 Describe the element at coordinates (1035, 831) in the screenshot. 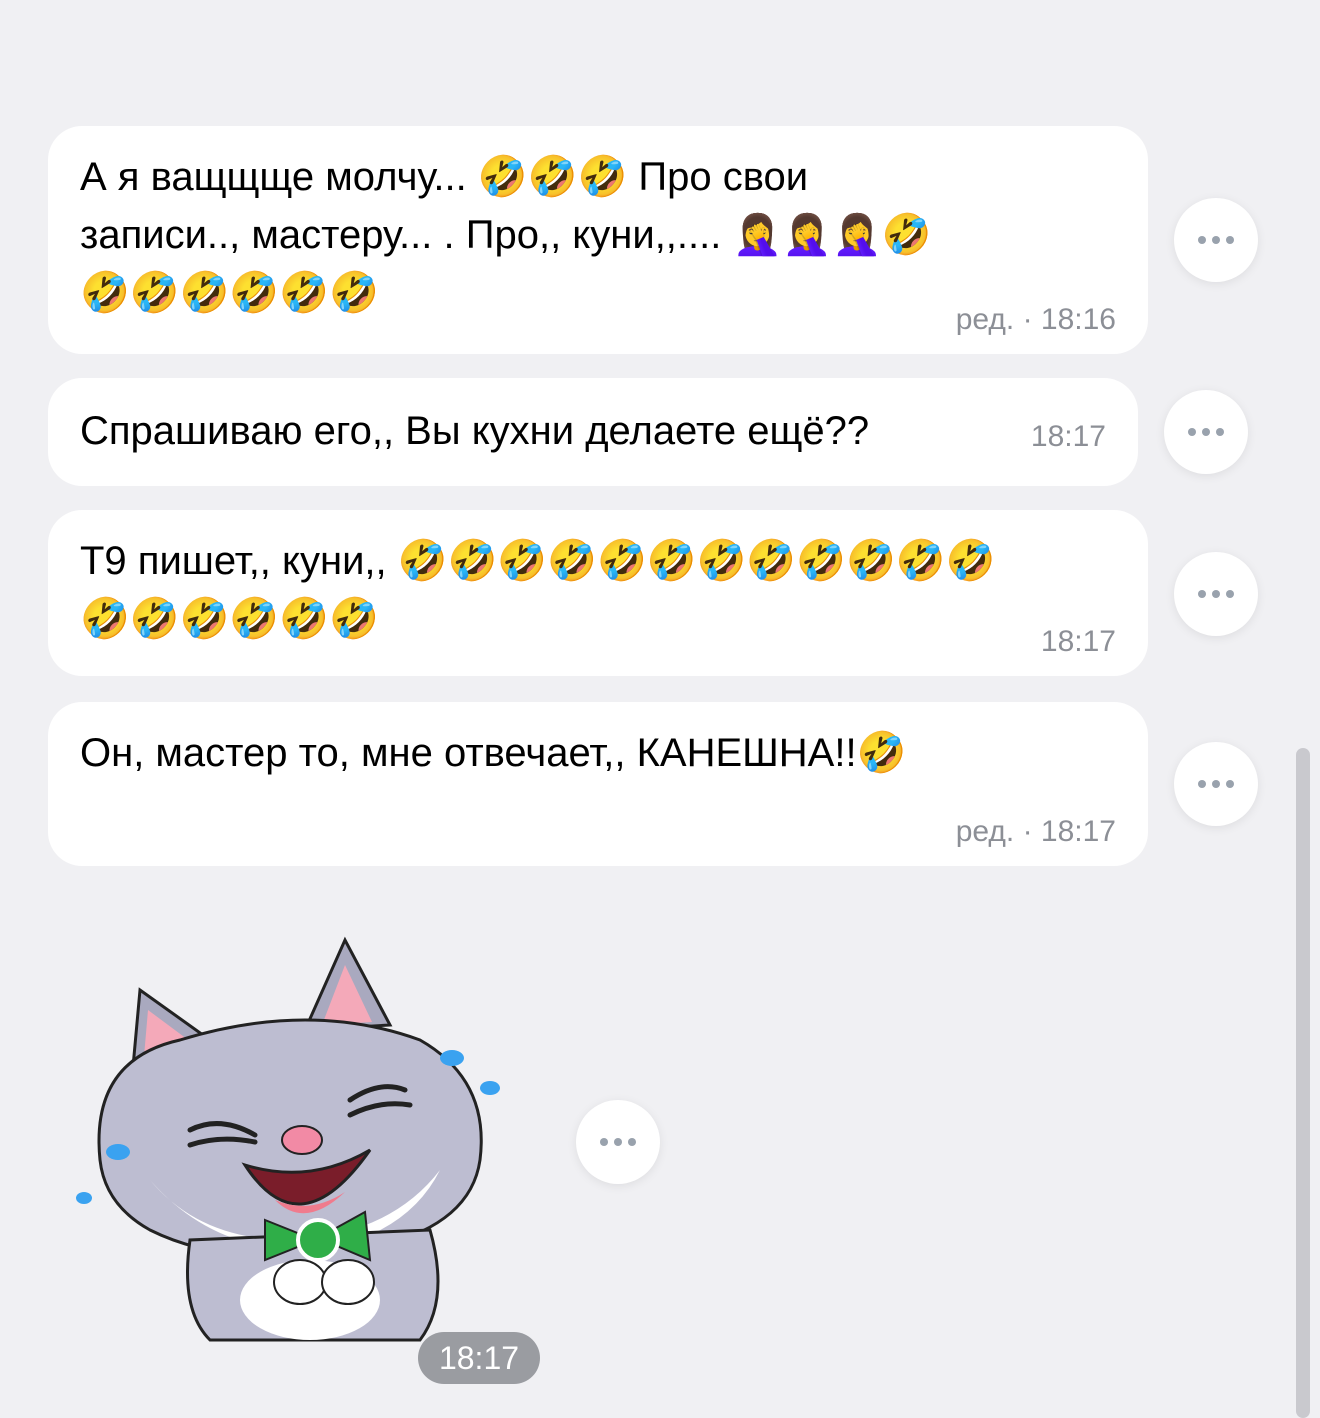

I see `message-meta: ред. · 18:17` at that location.